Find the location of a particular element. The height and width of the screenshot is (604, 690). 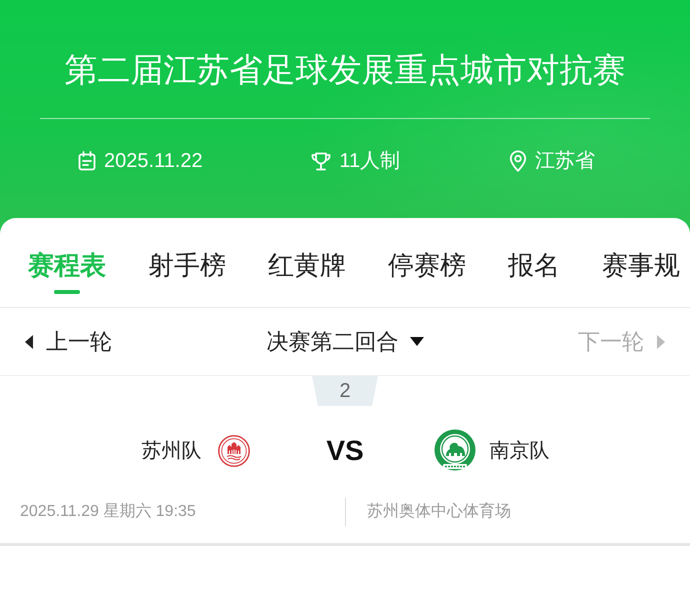

calendar-icon is located at coordinates (87, 161).